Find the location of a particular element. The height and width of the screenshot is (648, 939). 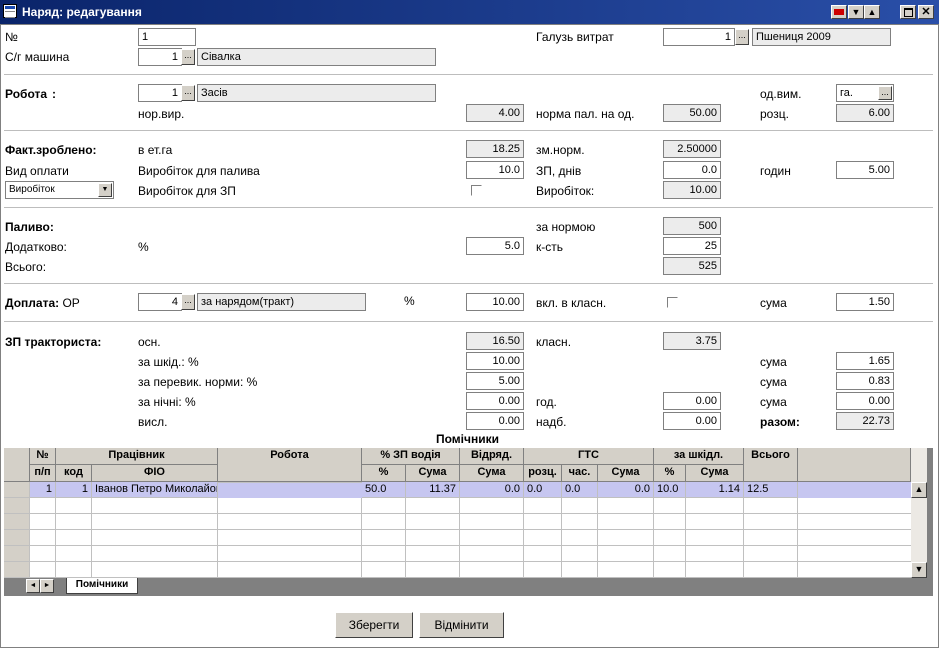

by-norm-field: 500 is located at coordinates (692, 226).